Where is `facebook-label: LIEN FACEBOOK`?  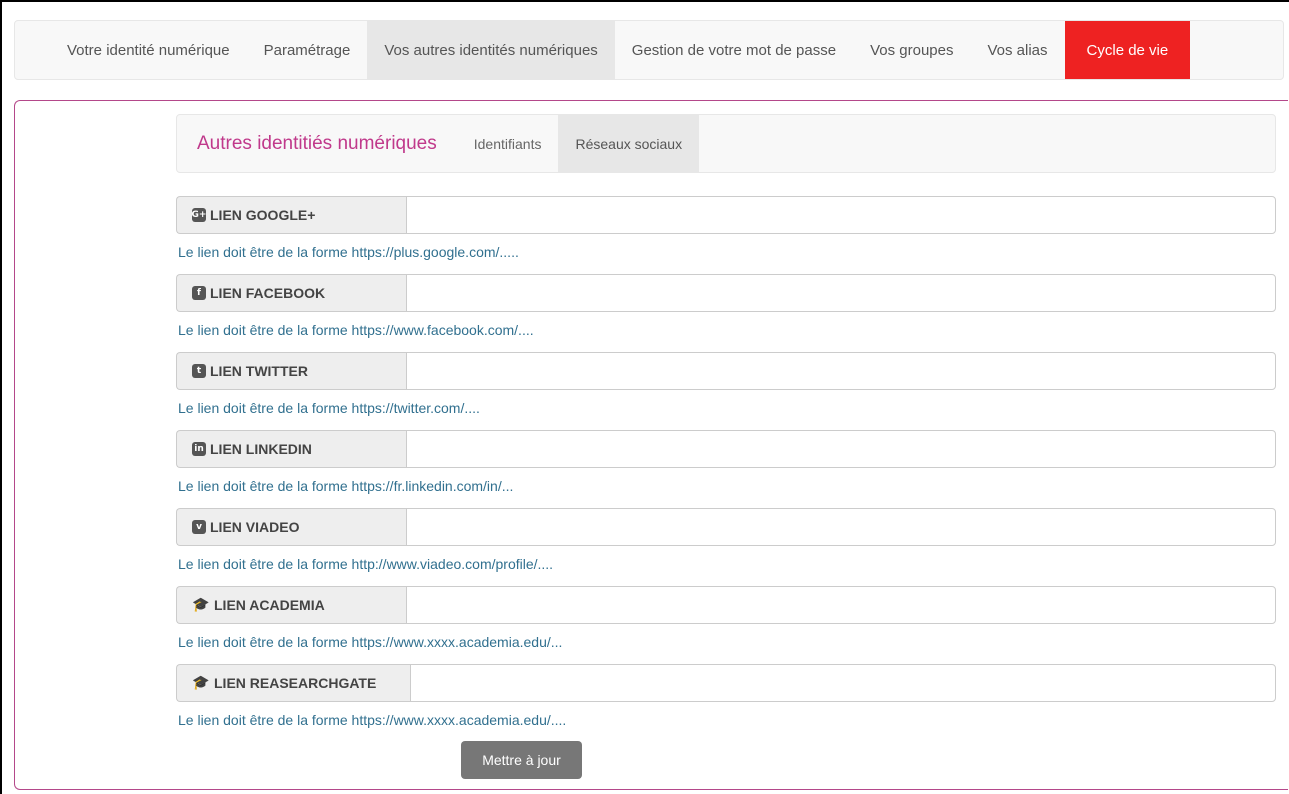 facebook-label: LIEN FACEBOOK is located at coordinates (268, 293).